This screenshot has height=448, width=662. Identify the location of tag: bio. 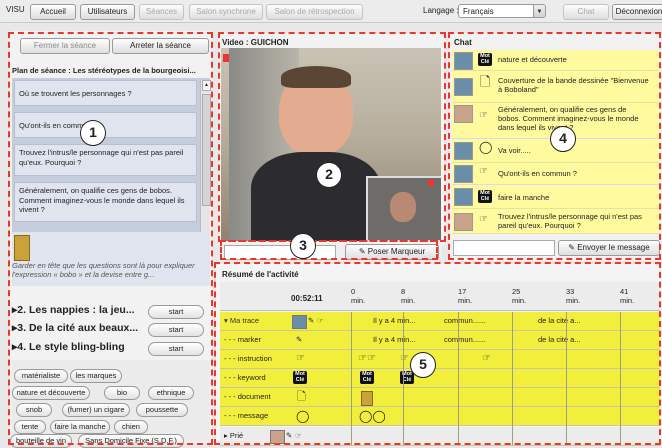
(122, 393).